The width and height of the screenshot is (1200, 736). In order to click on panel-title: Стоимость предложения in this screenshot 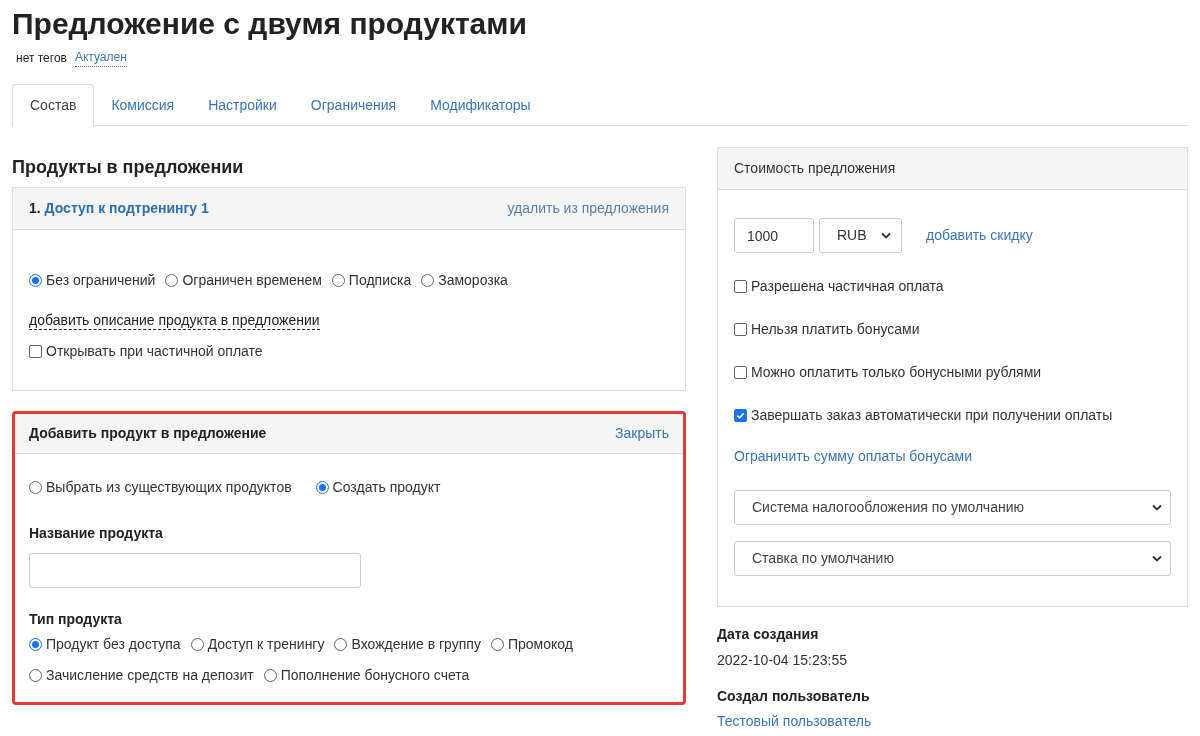, I will do `click(815, 168)`.